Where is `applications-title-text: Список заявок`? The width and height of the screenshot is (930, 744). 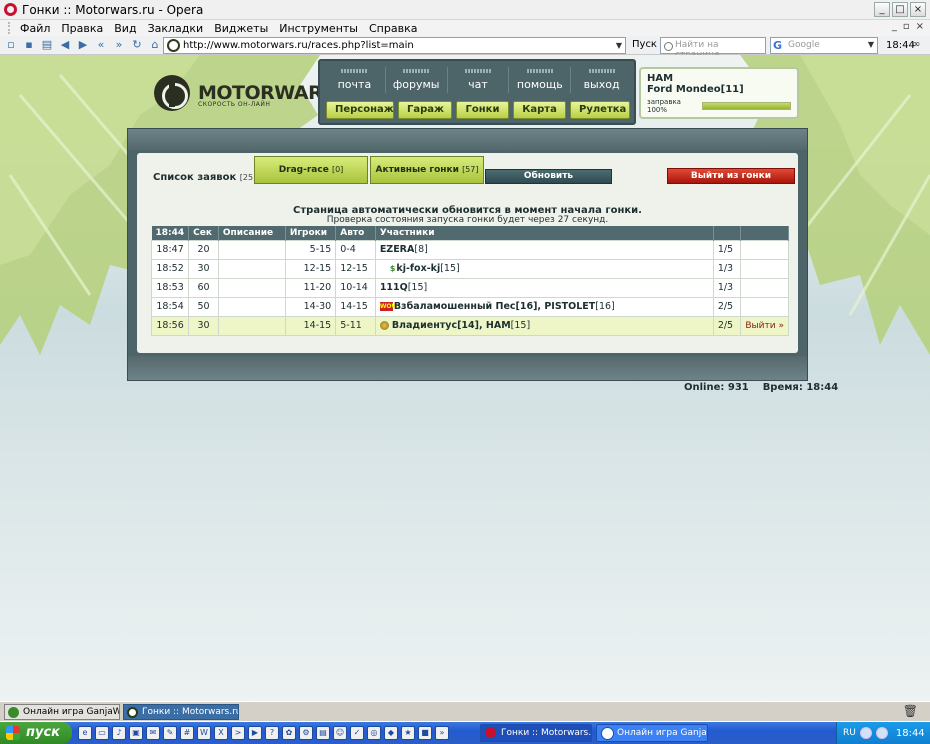 applications-title-text: Список заявок is located at coordinates (195, 177).